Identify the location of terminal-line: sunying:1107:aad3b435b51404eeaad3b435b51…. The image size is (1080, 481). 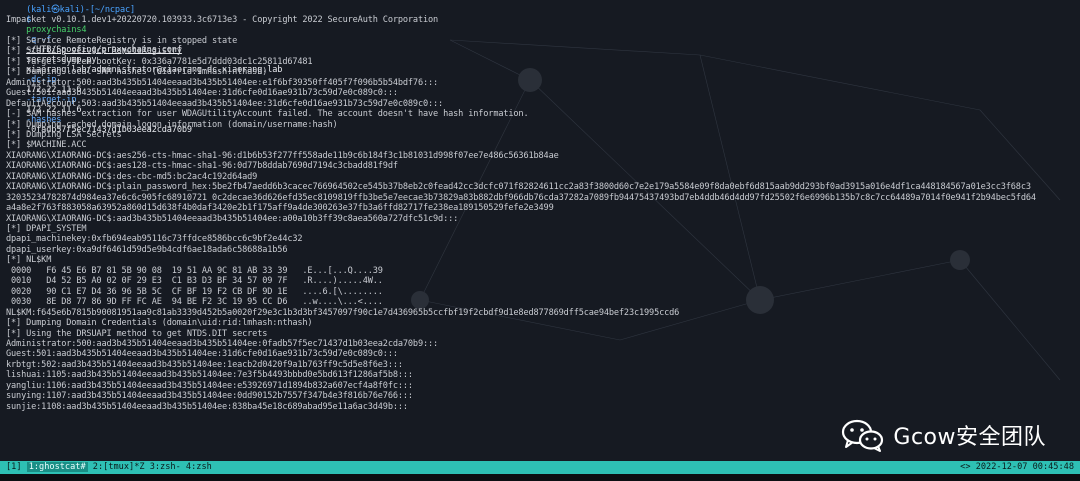
(209, 396).